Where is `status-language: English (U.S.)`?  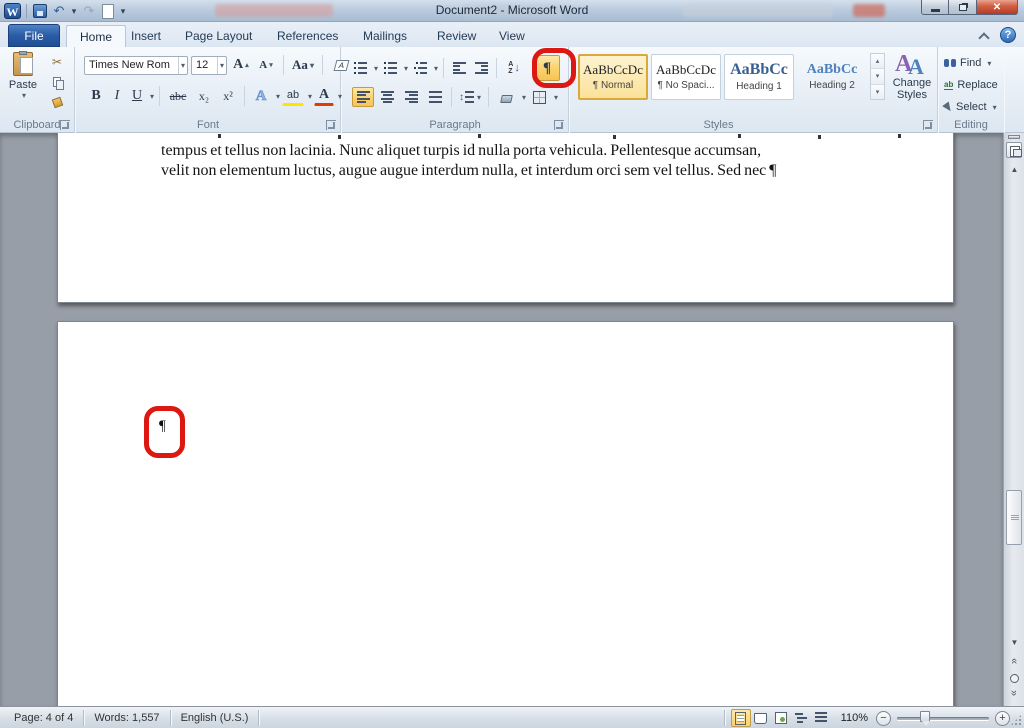 status-language: English (U.S.) is located at coordinates (215, 717).